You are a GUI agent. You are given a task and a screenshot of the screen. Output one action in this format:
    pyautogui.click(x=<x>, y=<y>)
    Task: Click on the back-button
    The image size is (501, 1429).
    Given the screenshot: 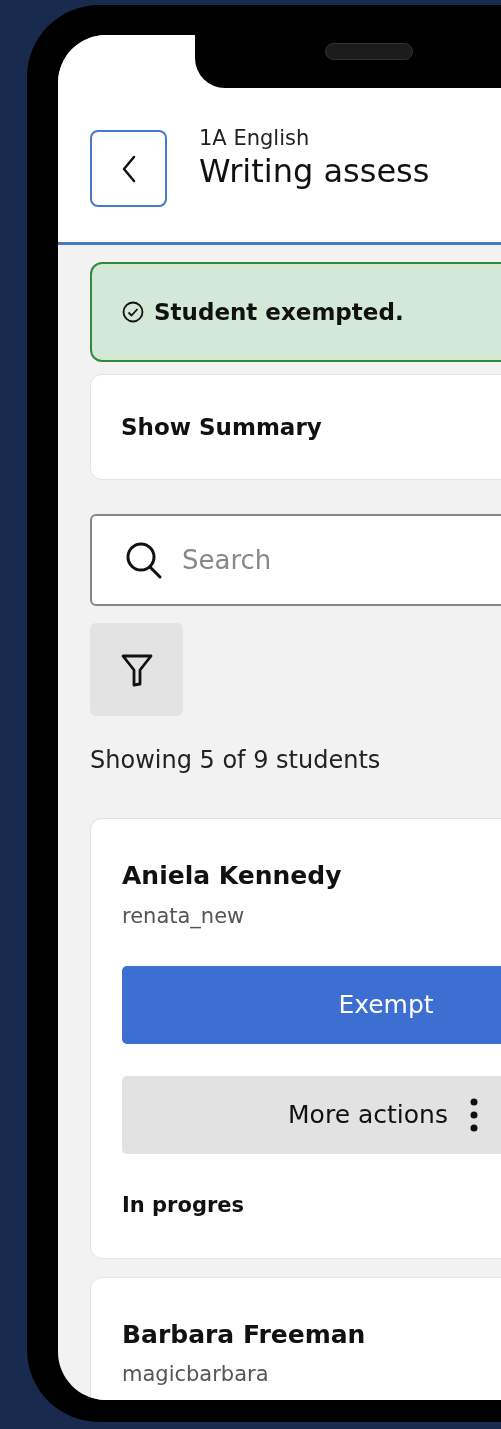 What is the action you would take?
    pyautogui.click(x=128, y=168)
    